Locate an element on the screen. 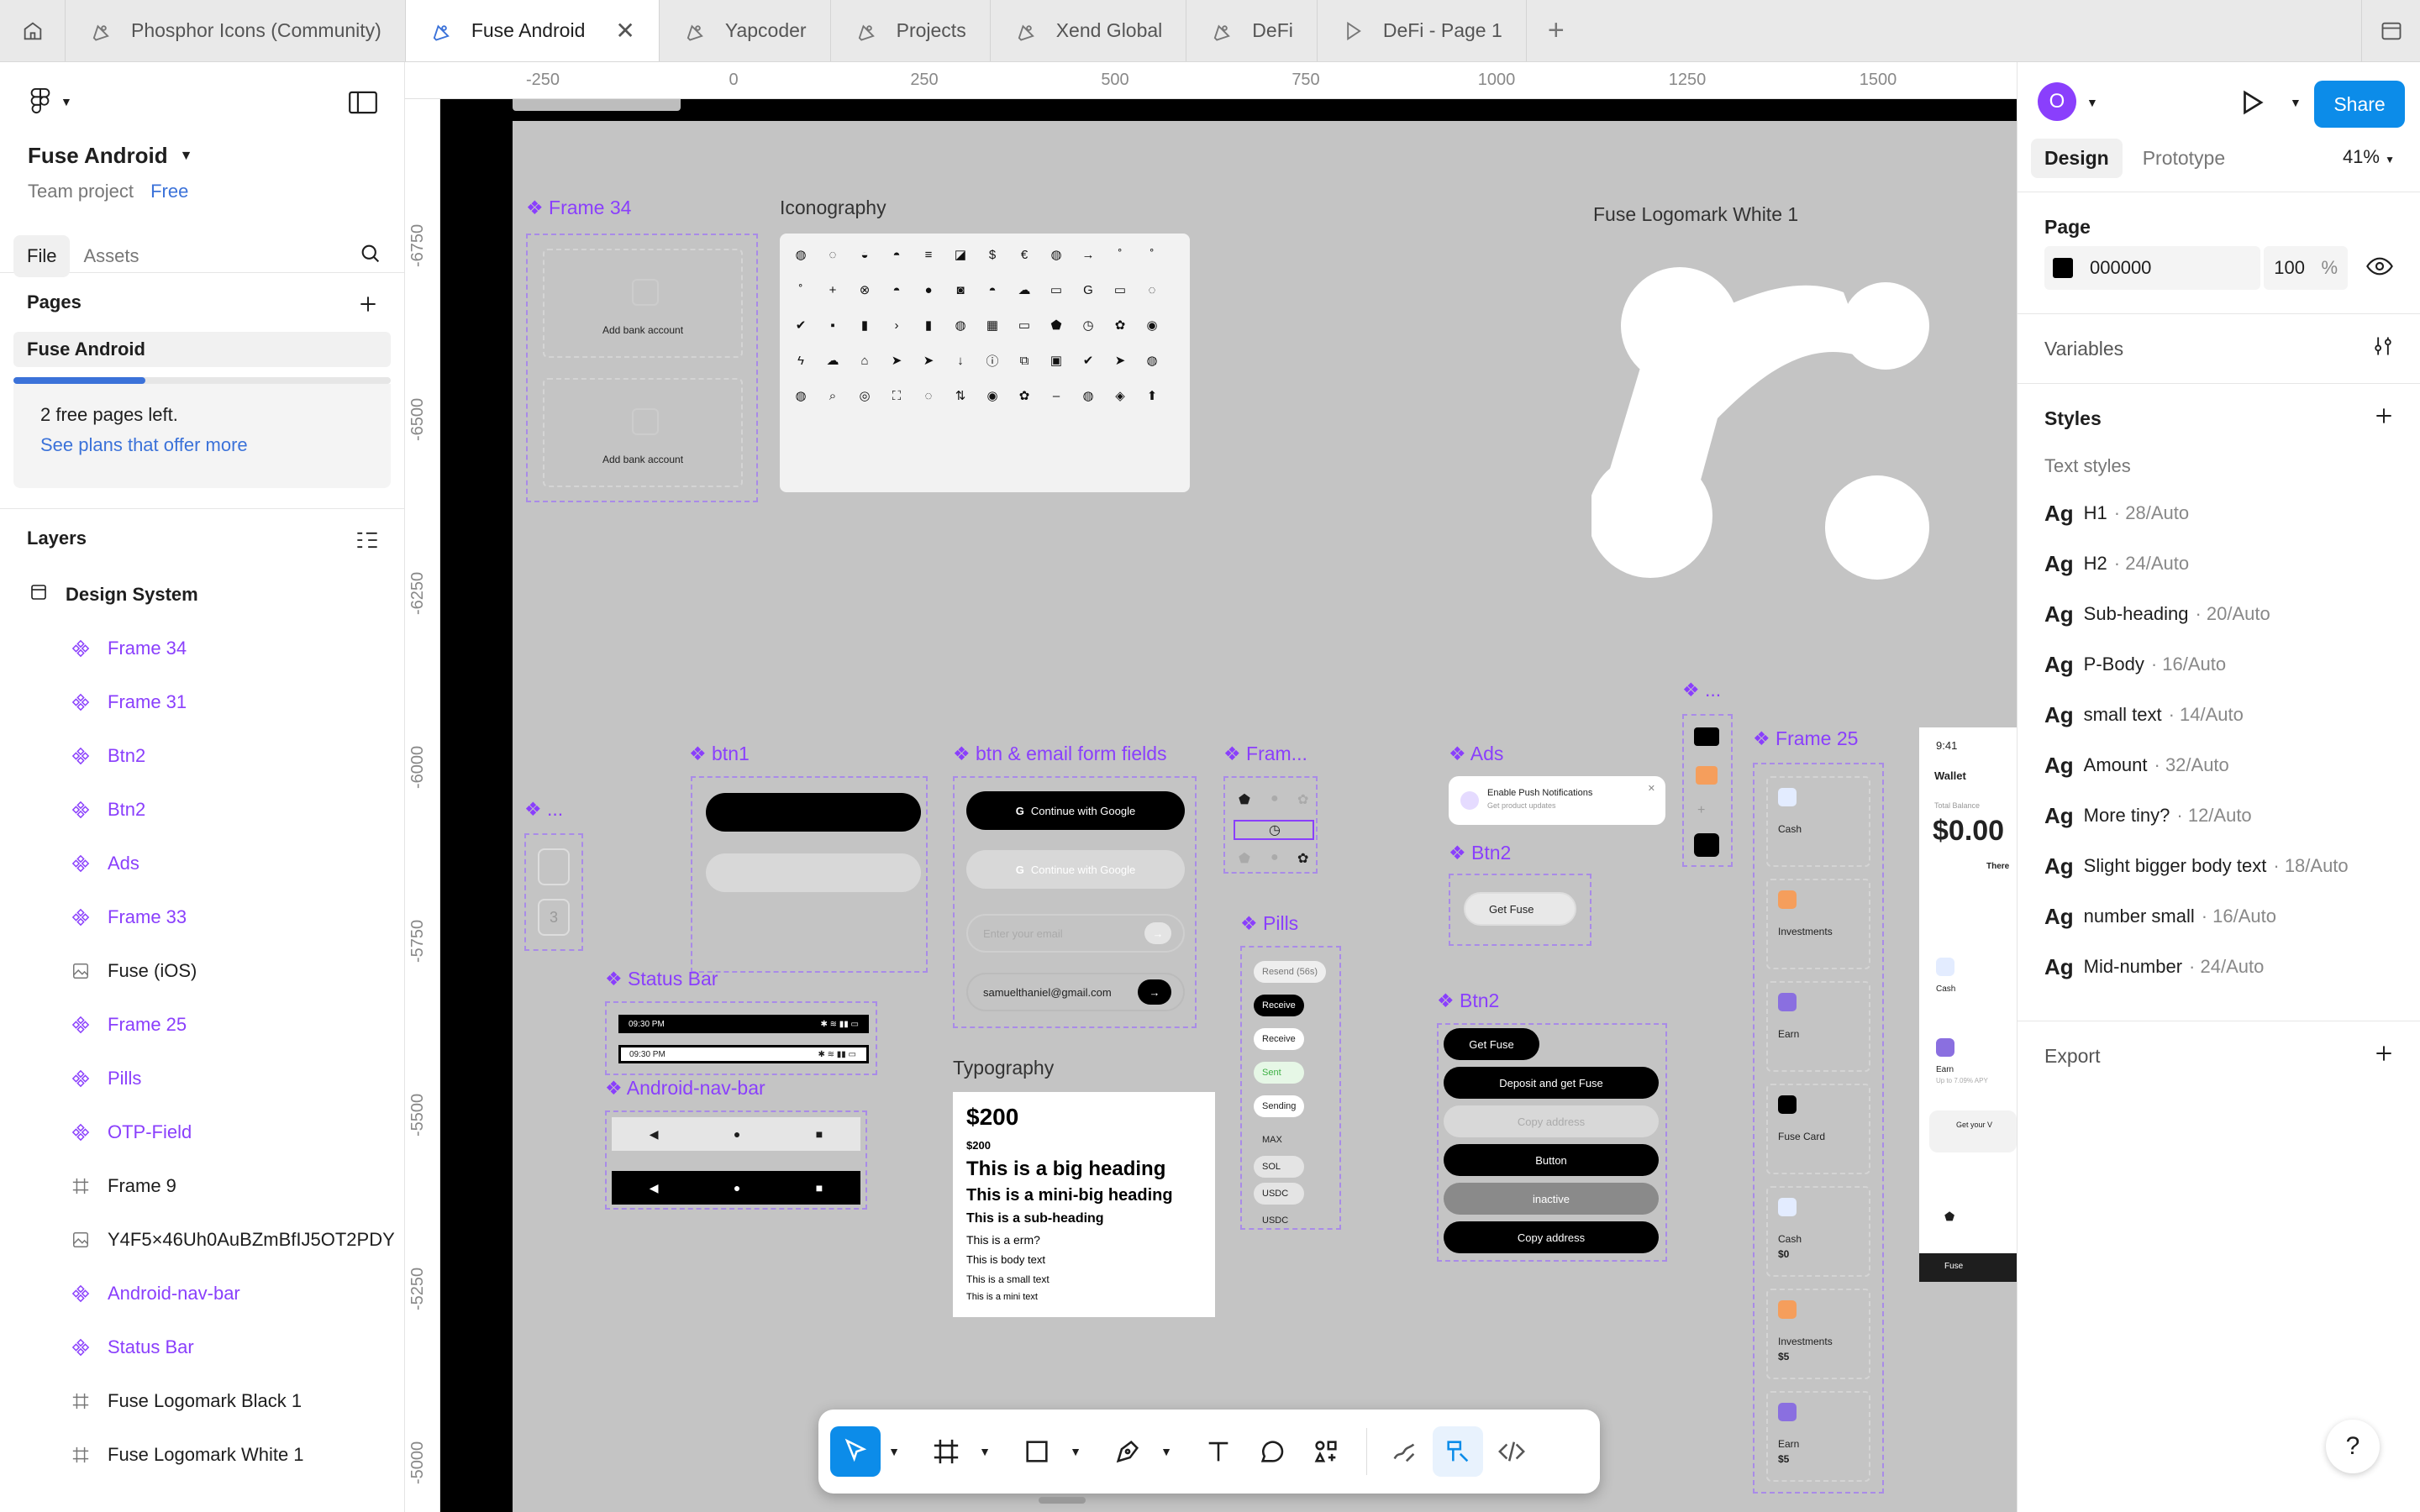  frame-tool is located at coordinates (946, 1451).